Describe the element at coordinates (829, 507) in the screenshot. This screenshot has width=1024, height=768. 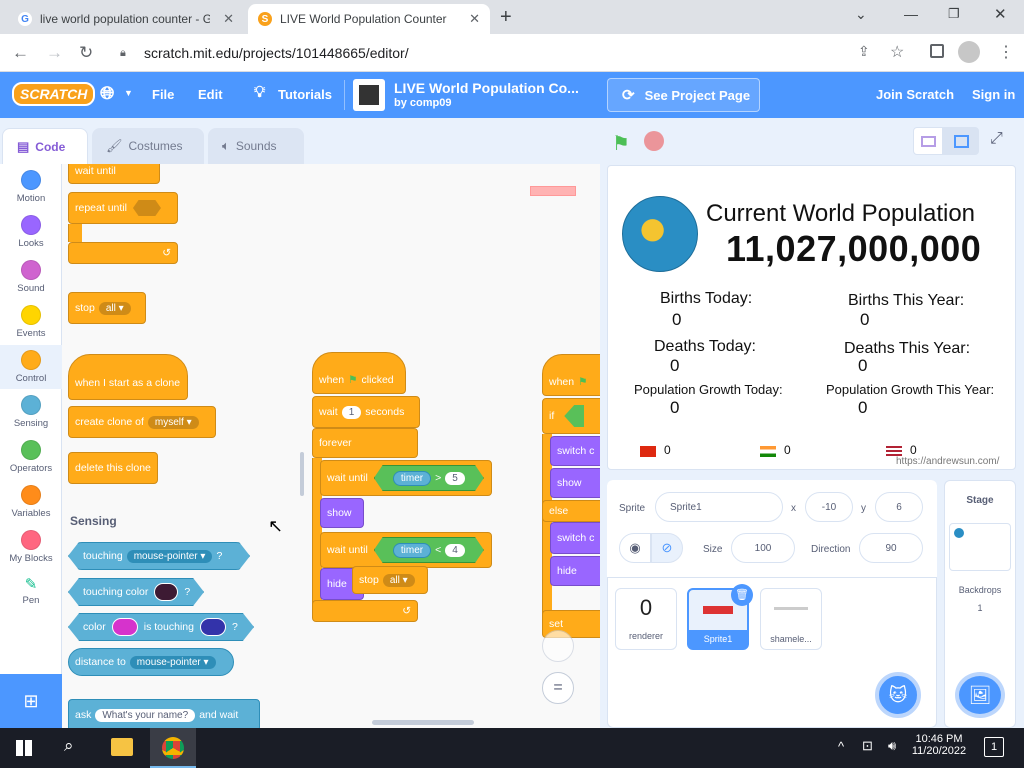
I see `x-input: -10` at that location.